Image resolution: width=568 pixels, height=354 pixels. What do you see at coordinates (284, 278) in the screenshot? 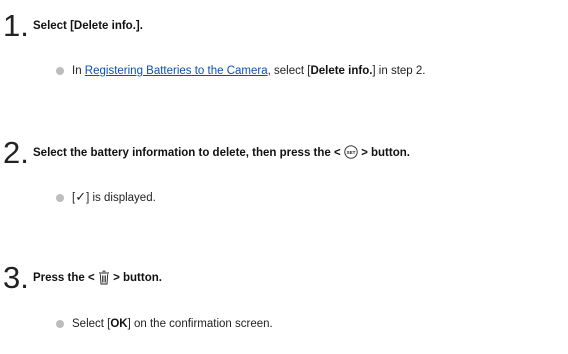
I see `step-3-heading: 3. Press the < > button.` at bounding box center [284, 278].